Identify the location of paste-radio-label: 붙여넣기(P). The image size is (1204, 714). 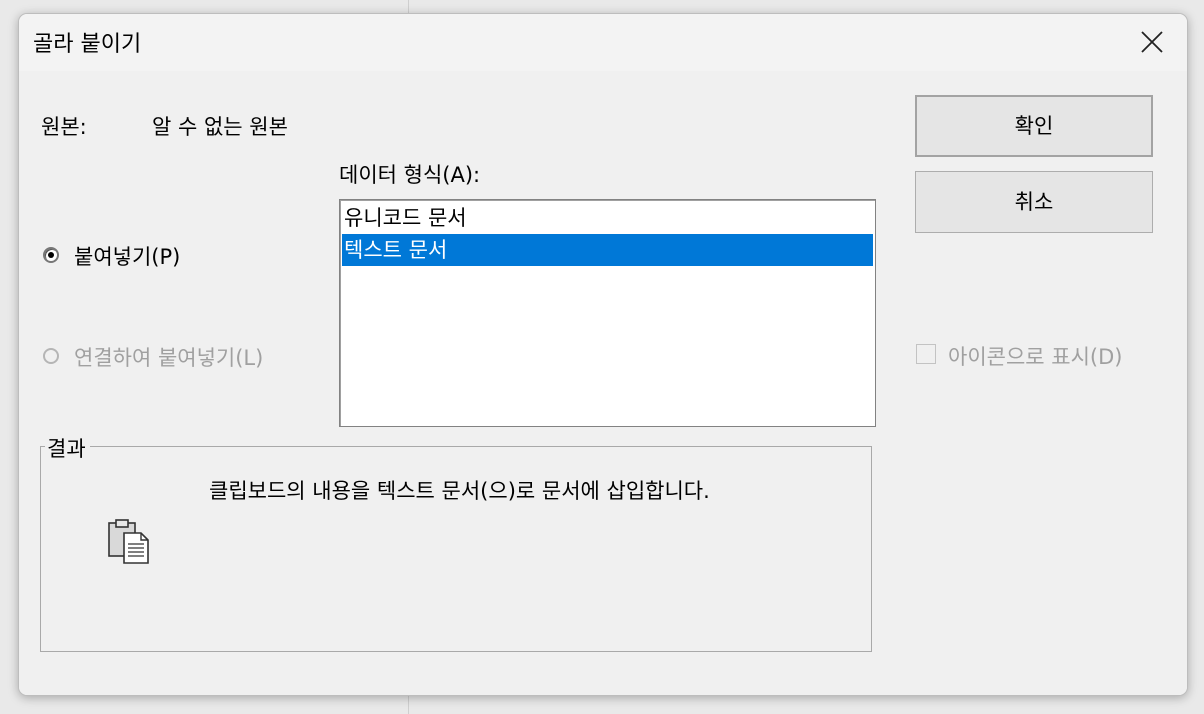
(127, 256).